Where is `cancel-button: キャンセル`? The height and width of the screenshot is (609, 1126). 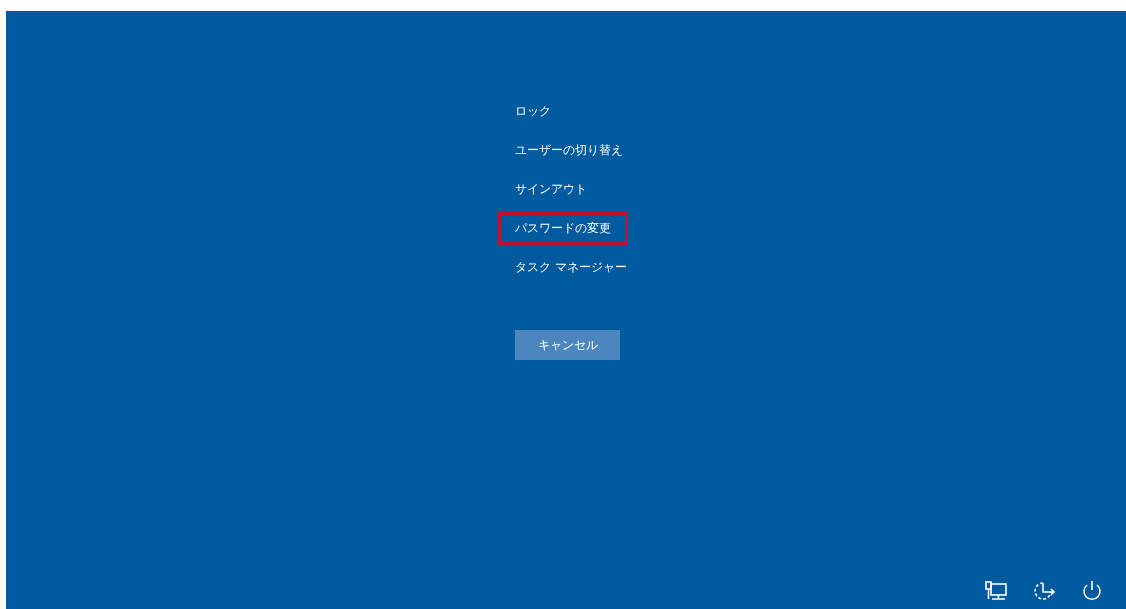 cancel-button: キャンセル is located at coordinates (567, 345).